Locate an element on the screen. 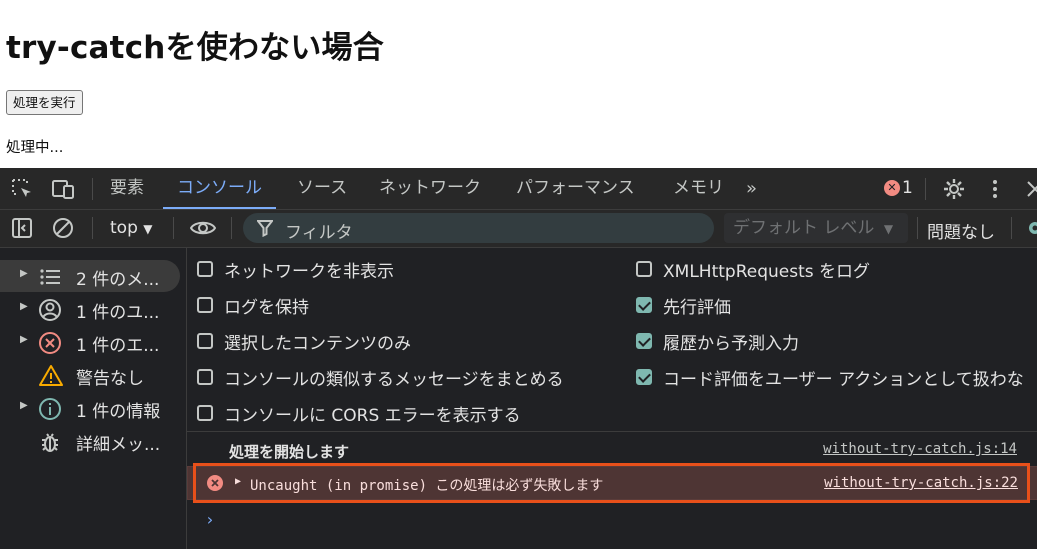 Image resolution: width=1037 pixels, height=549 pixels. tab-memory: メモリ is located at coordinates (698, 188).